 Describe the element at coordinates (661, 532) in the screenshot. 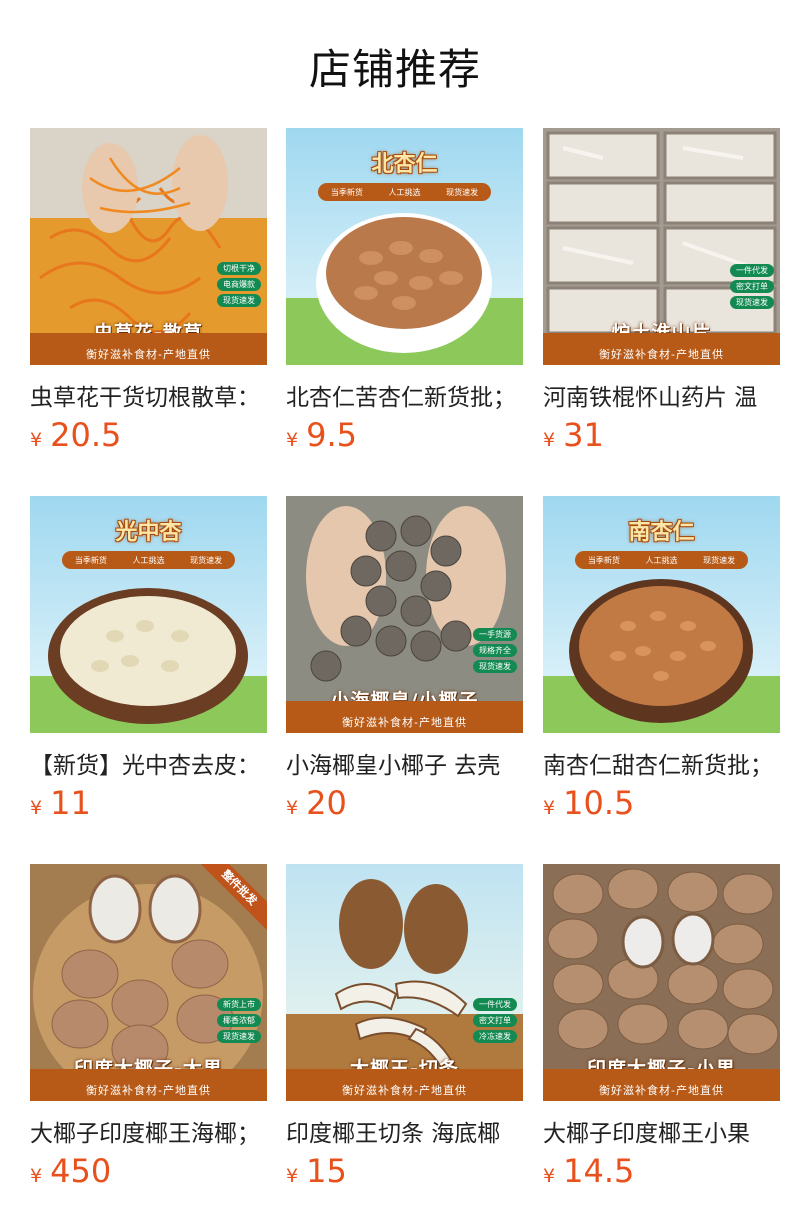

I see `banner-title: 南杏仁` at that location.